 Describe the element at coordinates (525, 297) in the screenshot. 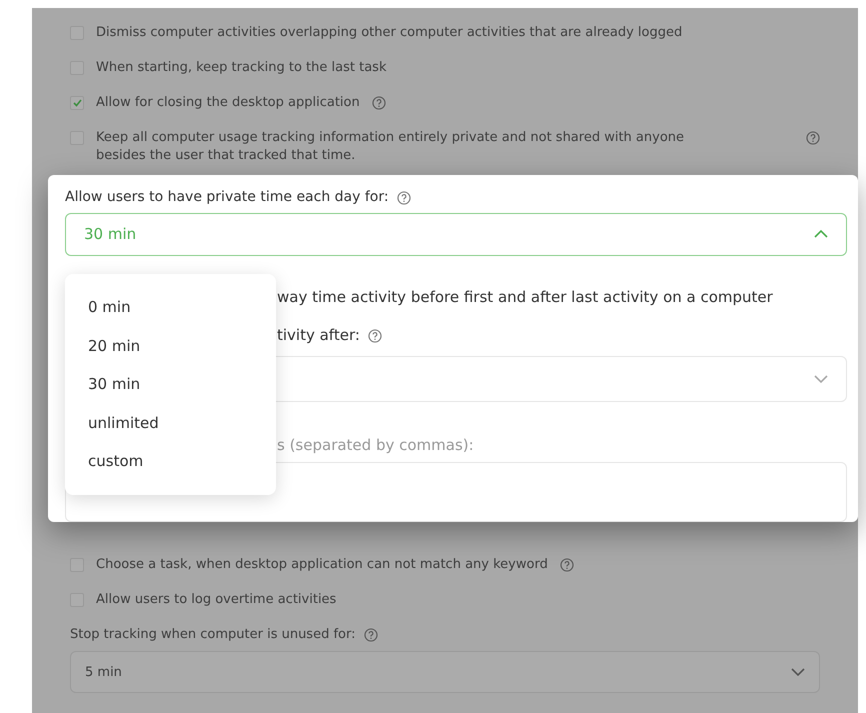

I see `option-label: way time activity before first and after last activity on a computer` at that location.